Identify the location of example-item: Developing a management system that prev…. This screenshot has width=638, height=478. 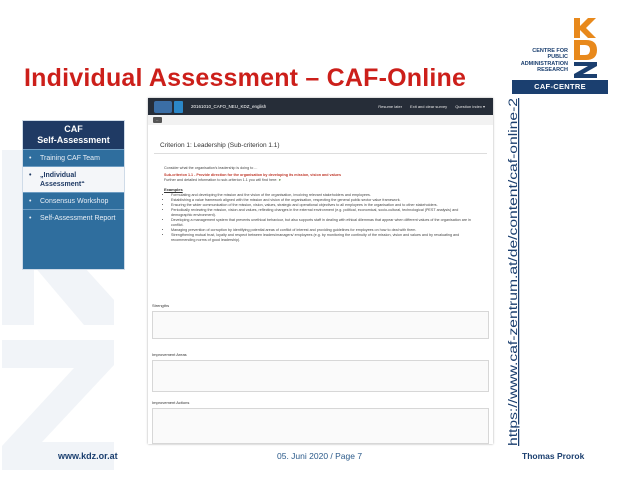
(324, 223).